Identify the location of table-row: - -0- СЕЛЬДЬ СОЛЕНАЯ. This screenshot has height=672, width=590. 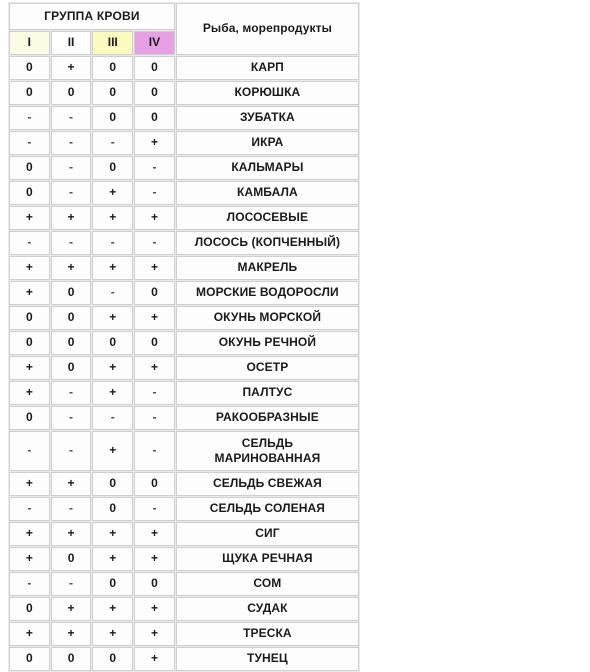
(184, 509).